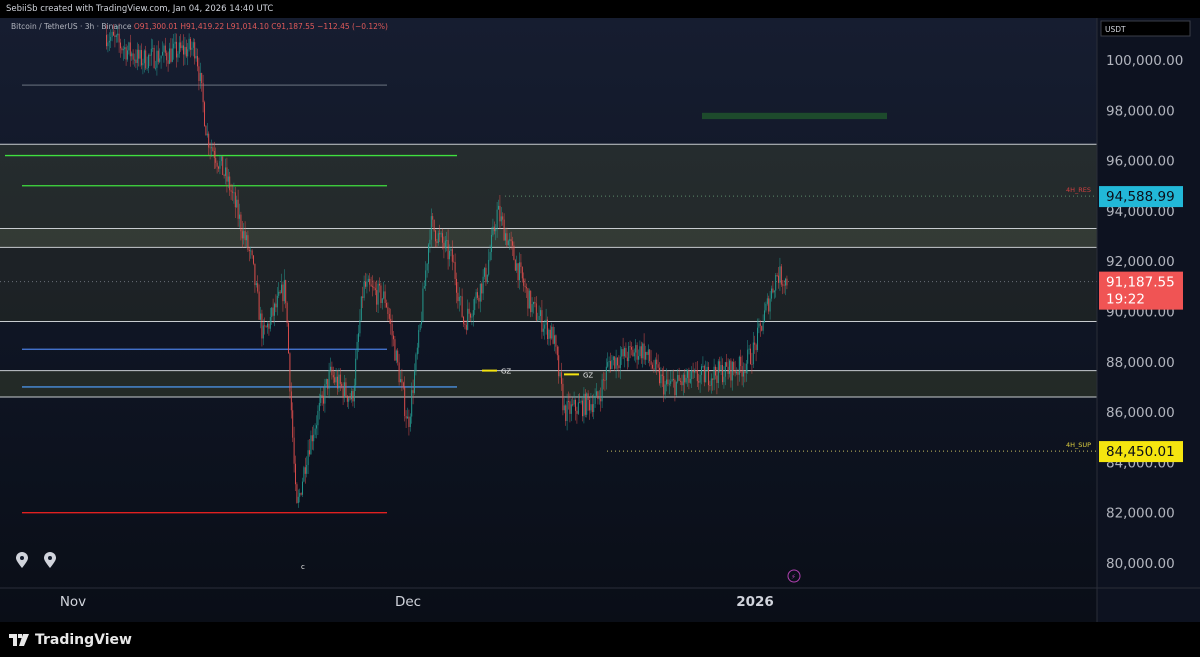 This screenshot has height=657, width=1200. I want to click on gz-label: GZ, so click(506, 372).